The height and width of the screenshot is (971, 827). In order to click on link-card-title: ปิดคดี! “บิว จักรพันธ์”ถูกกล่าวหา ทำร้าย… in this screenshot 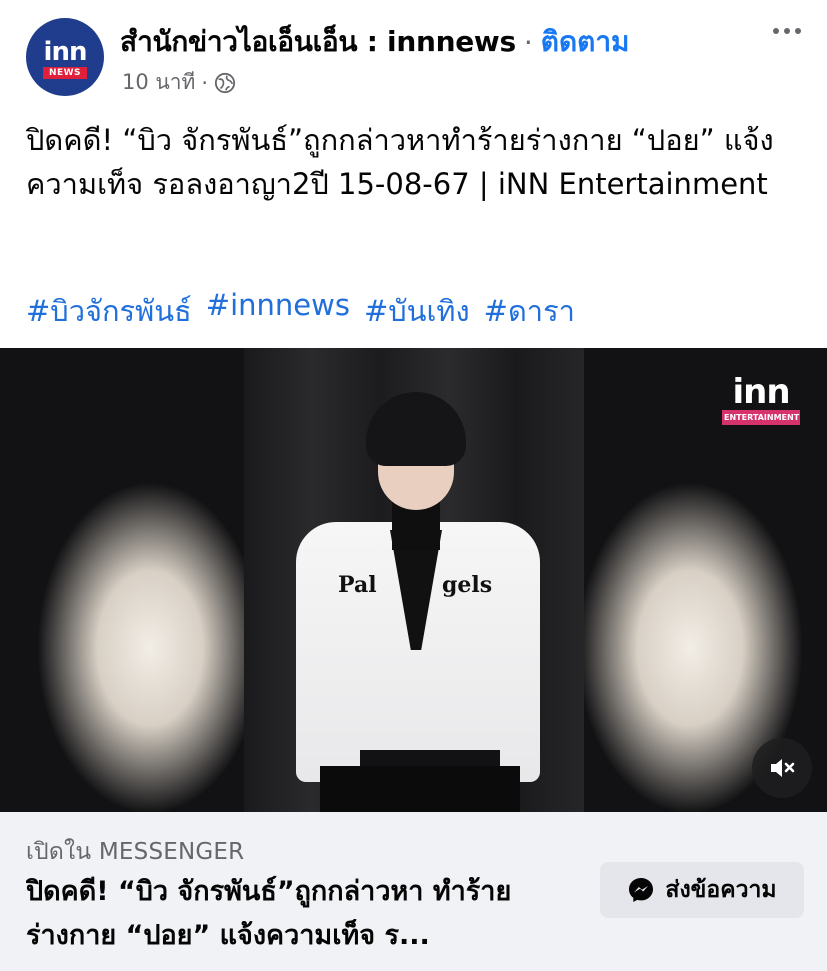, I will do `click(306, 914)`.